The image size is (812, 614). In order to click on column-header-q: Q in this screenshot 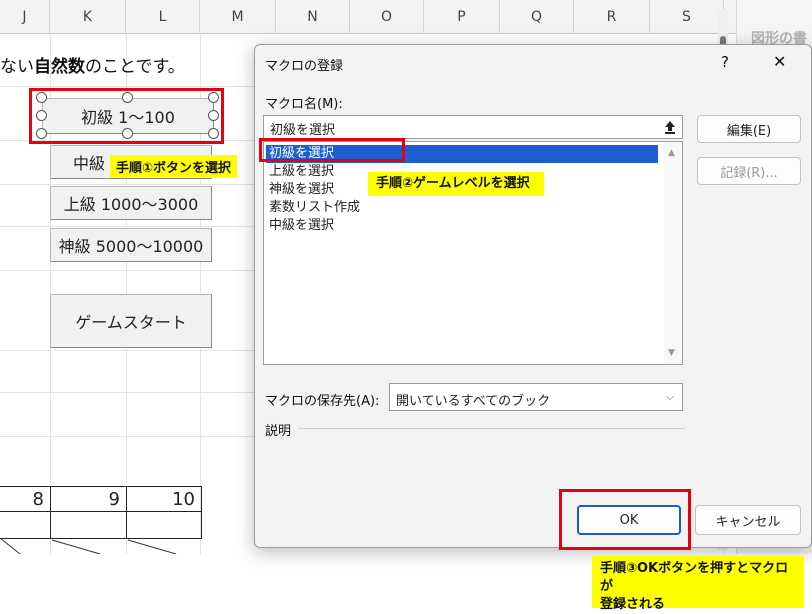, I will do `click(537, 17)`.